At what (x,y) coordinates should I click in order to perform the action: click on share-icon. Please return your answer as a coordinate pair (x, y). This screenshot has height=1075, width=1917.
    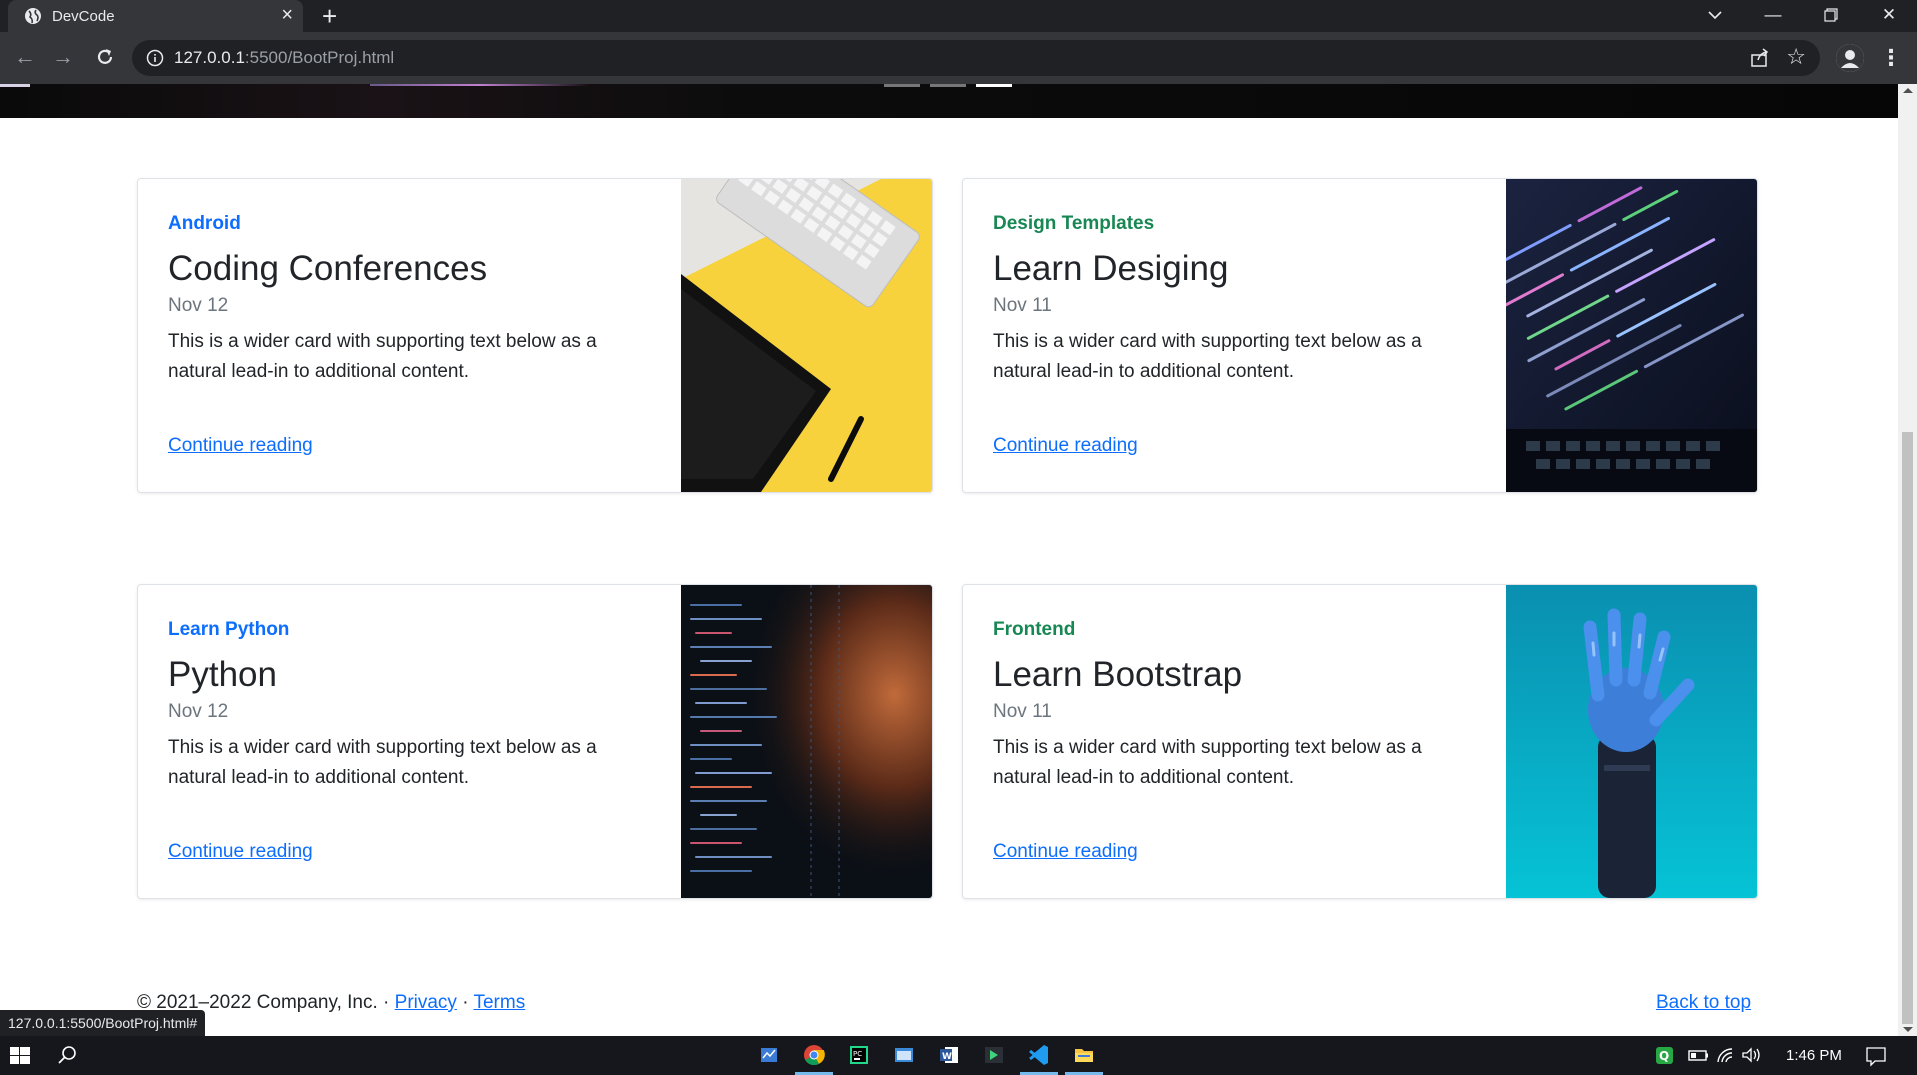
    Looking at the image, I should click on (1760, 58).